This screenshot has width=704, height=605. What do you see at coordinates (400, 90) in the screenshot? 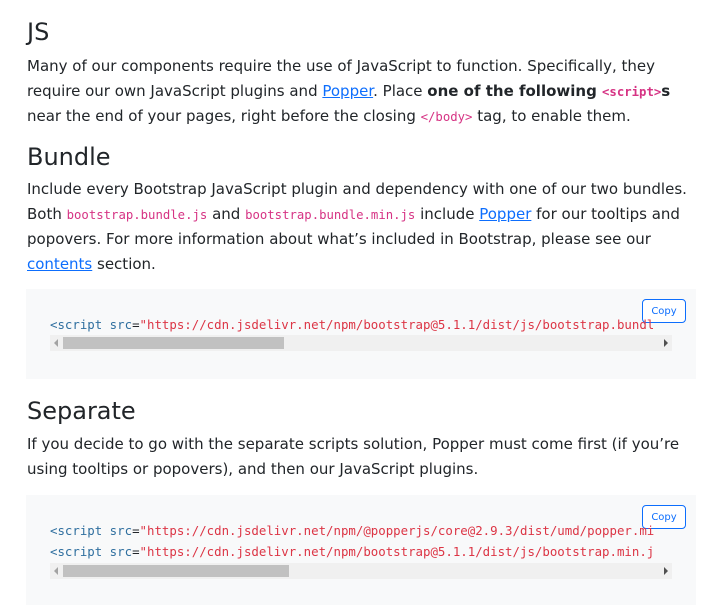
I see `text: . Place` at bounding box center [400, 90].